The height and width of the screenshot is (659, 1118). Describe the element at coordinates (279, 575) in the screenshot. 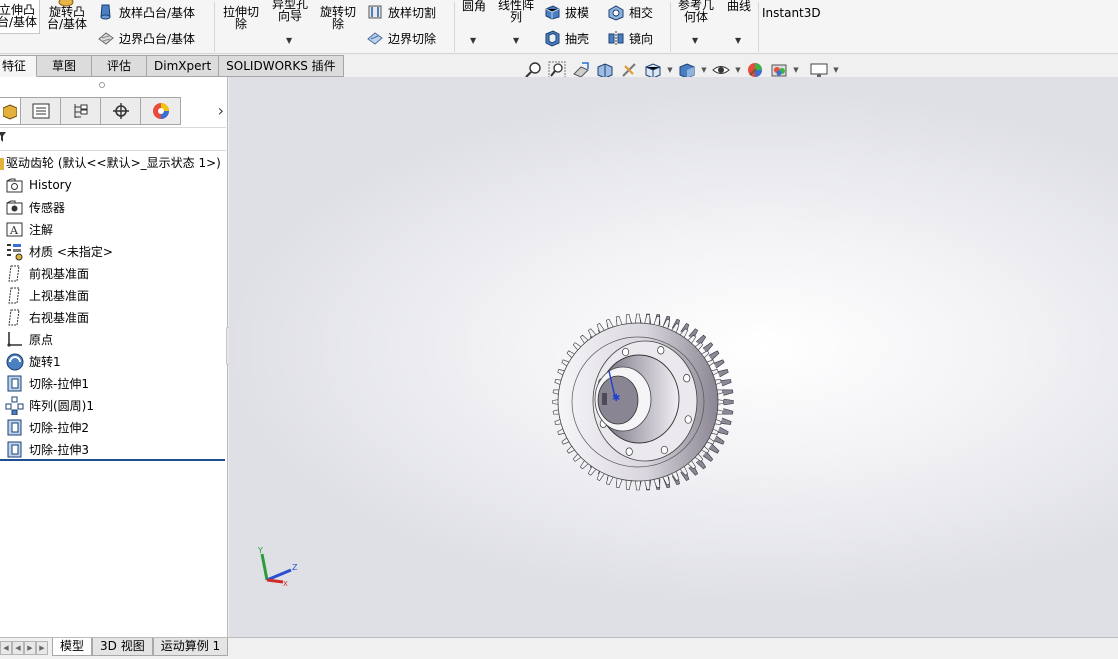

I see `triad-z-axis` at that location.